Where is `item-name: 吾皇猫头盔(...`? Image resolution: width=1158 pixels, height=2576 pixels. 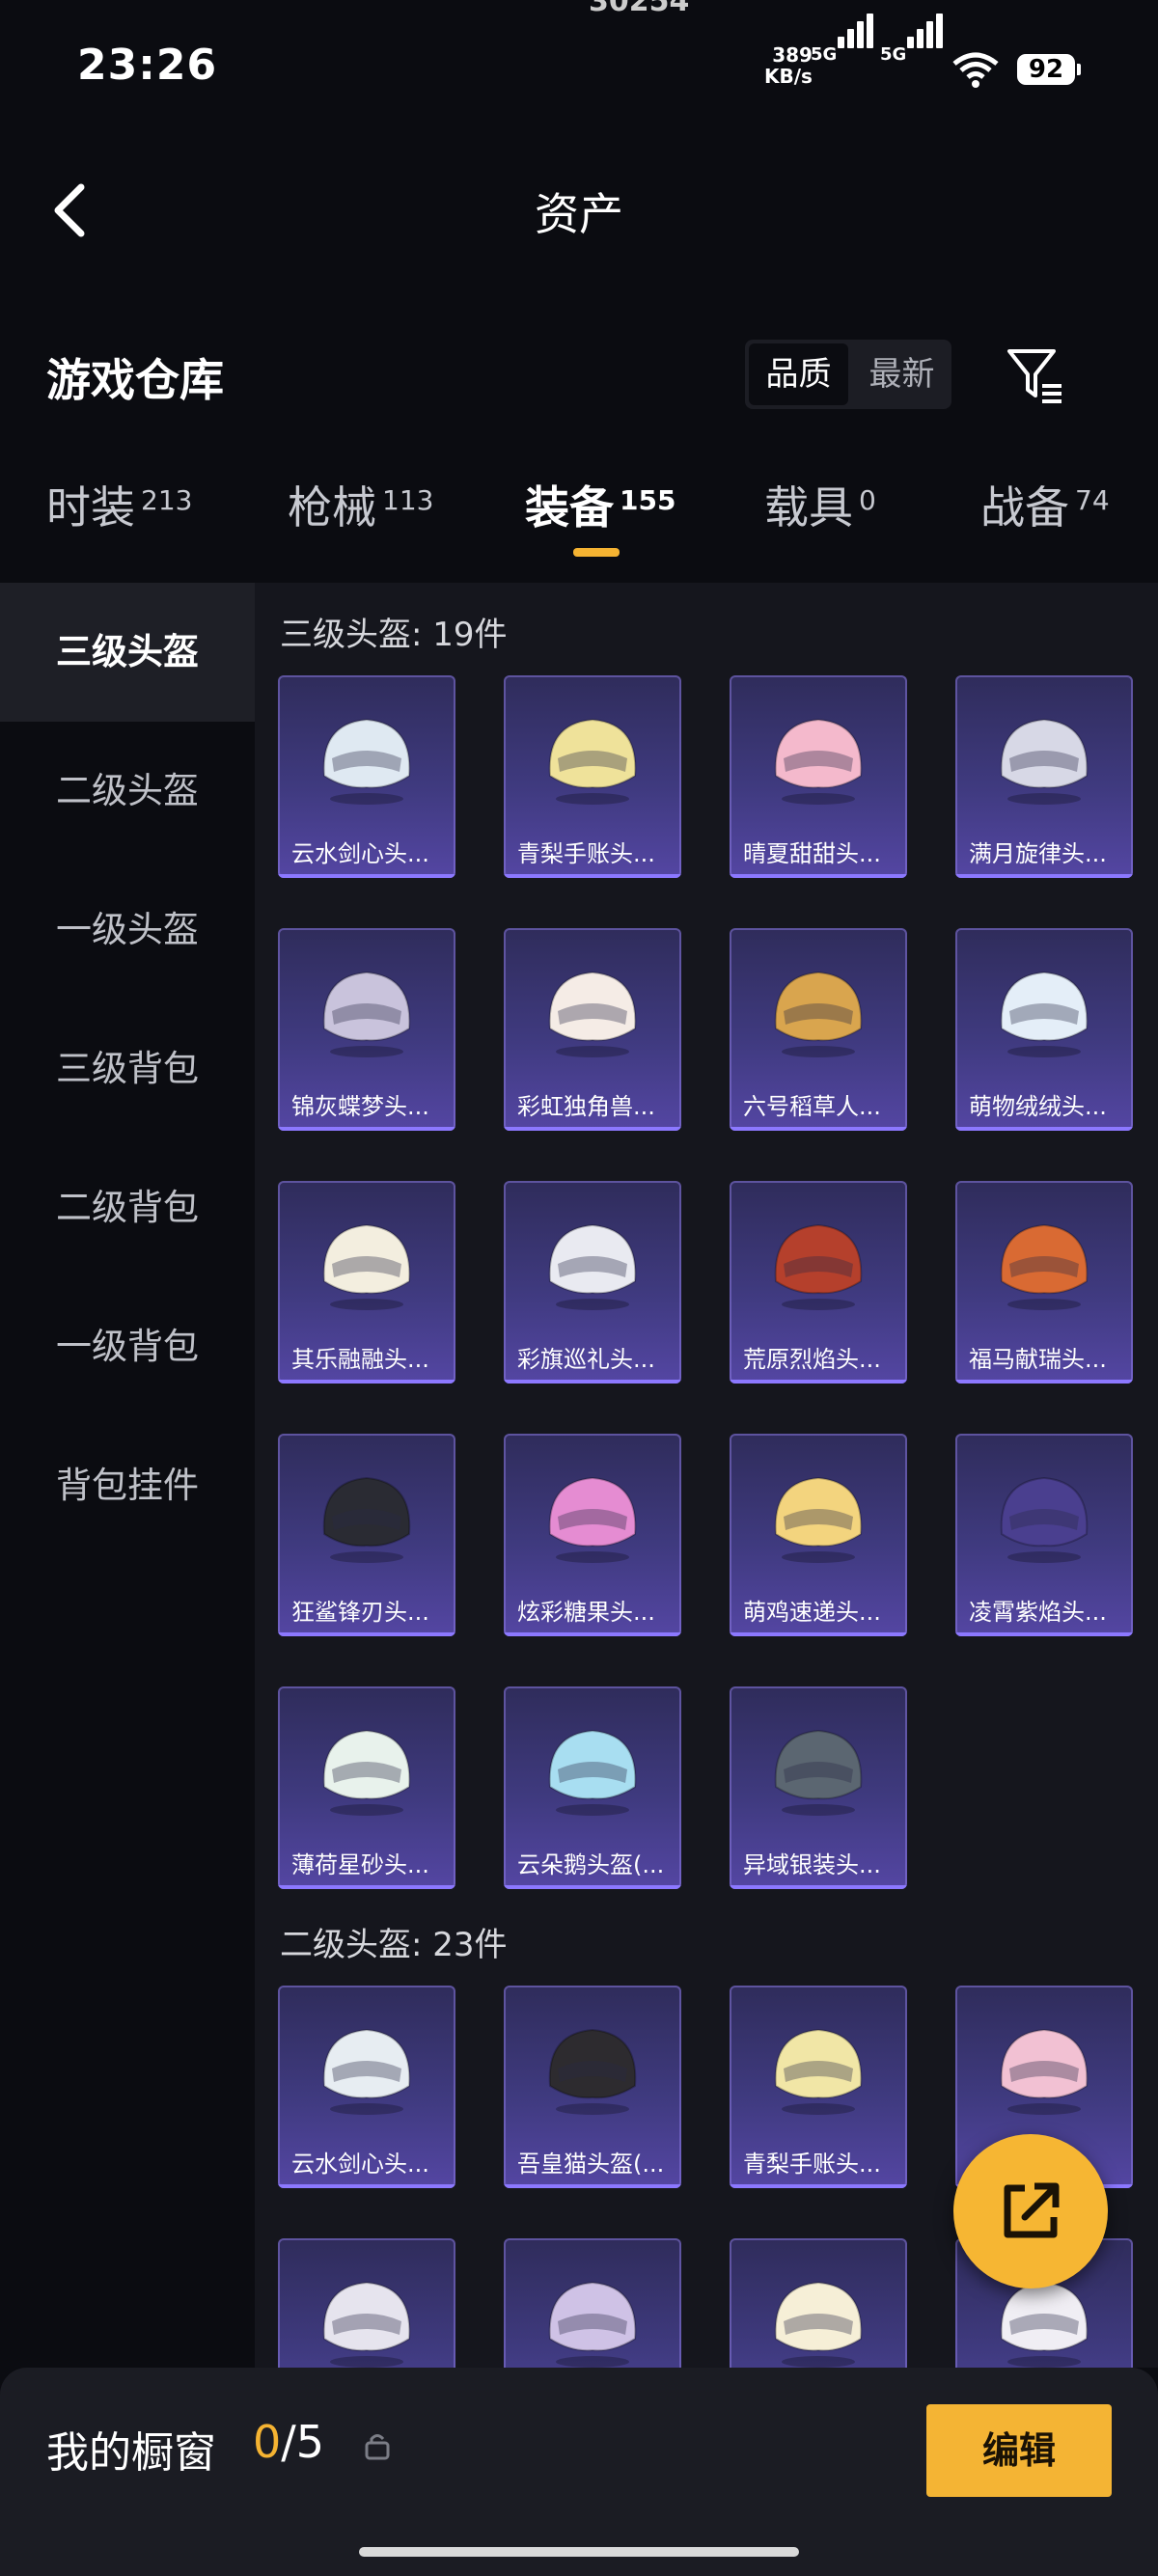 item-name: 吾皇猫头盔(... is located at coordinates (591, 2164).